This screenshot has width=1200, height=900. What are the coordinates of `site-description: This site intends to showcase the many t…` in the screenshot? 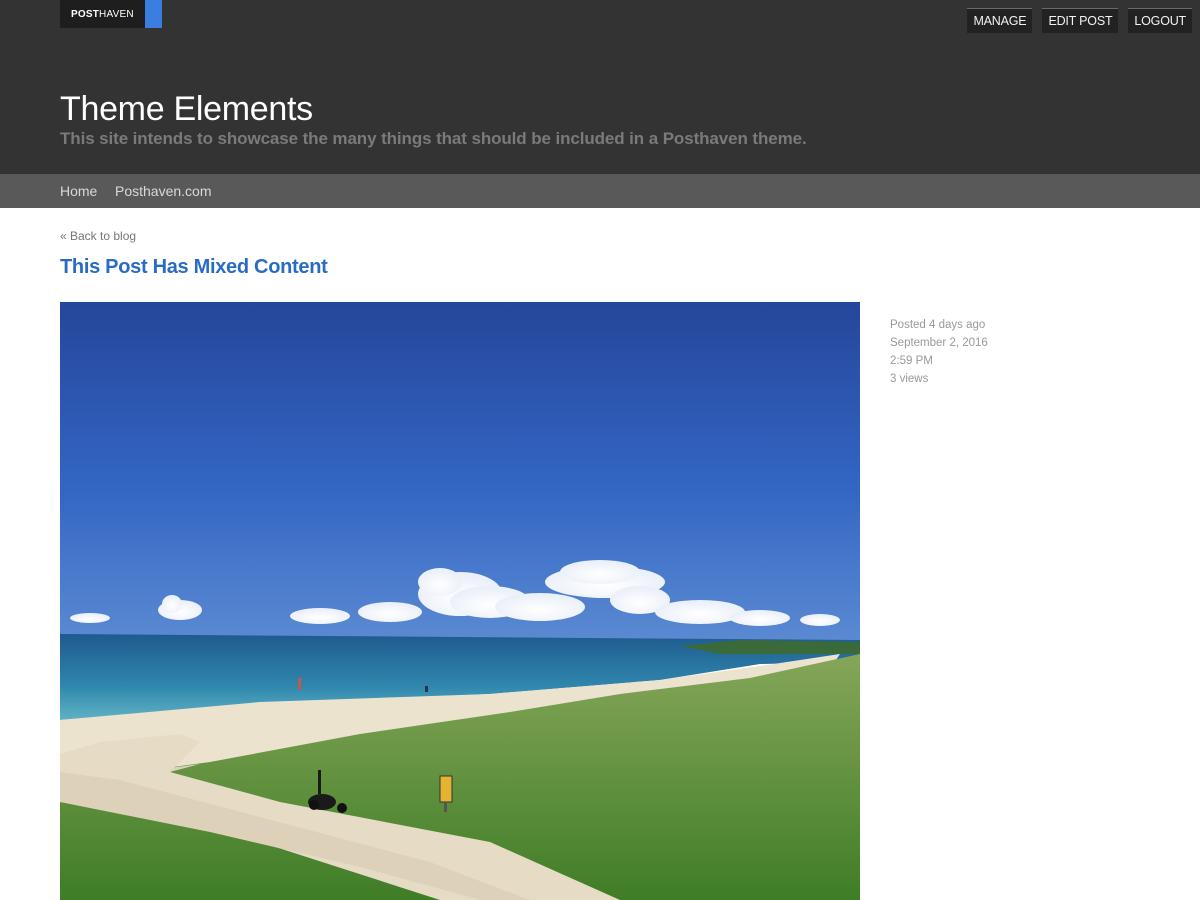 It's located at (433, 138).